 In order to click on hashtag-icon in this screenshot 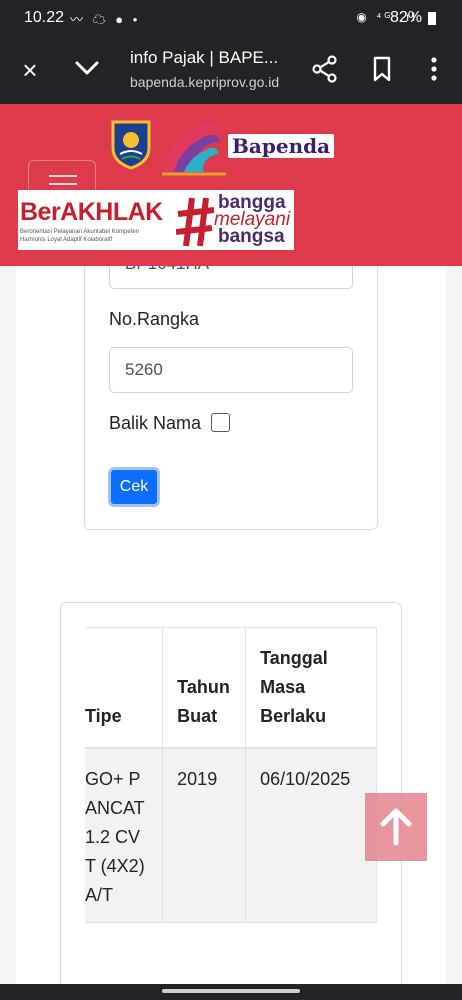, I will do `click(195, 220)`.